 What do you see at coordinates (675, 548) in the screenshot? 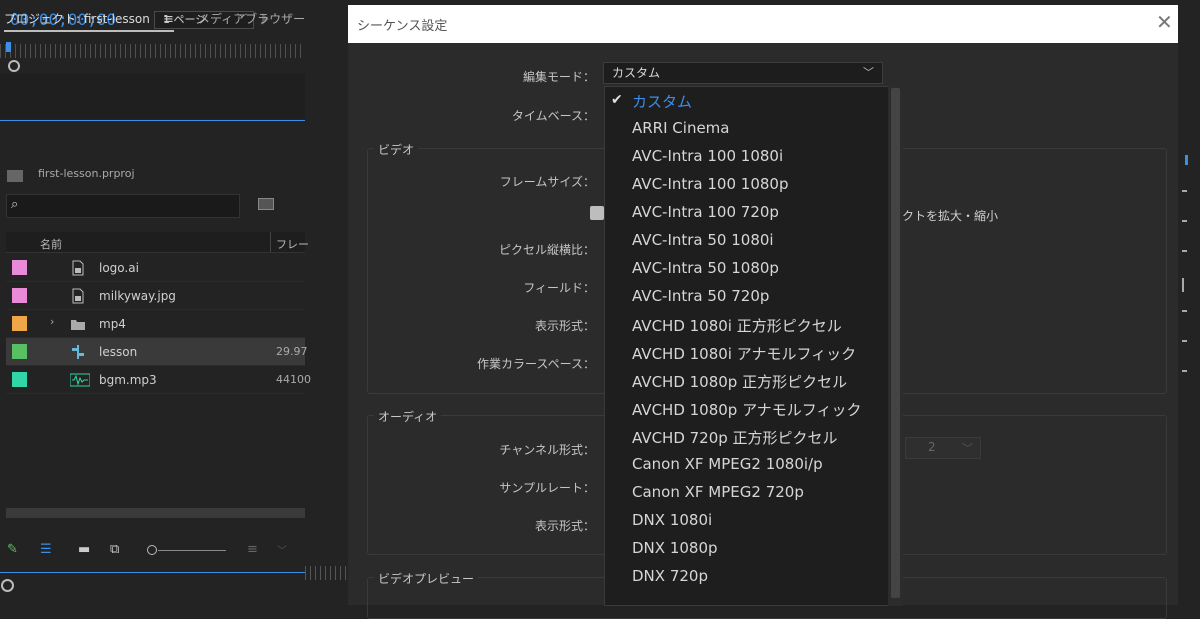
I see `dropdown-option: DNX 1080p` at bounding box center [675, 548].